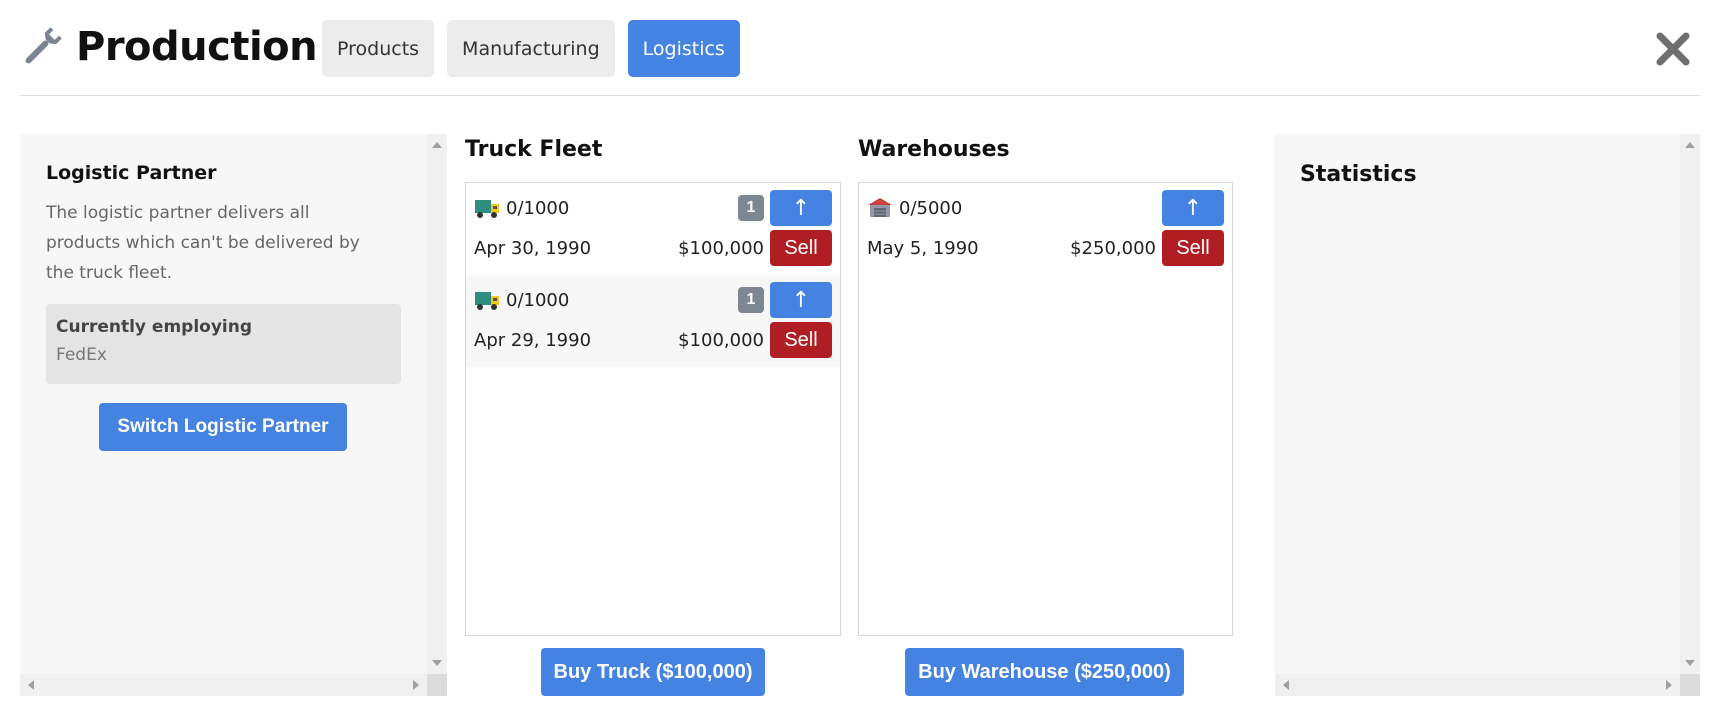 Image resolution: width=1723 pixels, height=718 pixels. Describe the element at coordinates (81, 355) in the screenshot. I see `currently-employing-value: FedEx` at that location.